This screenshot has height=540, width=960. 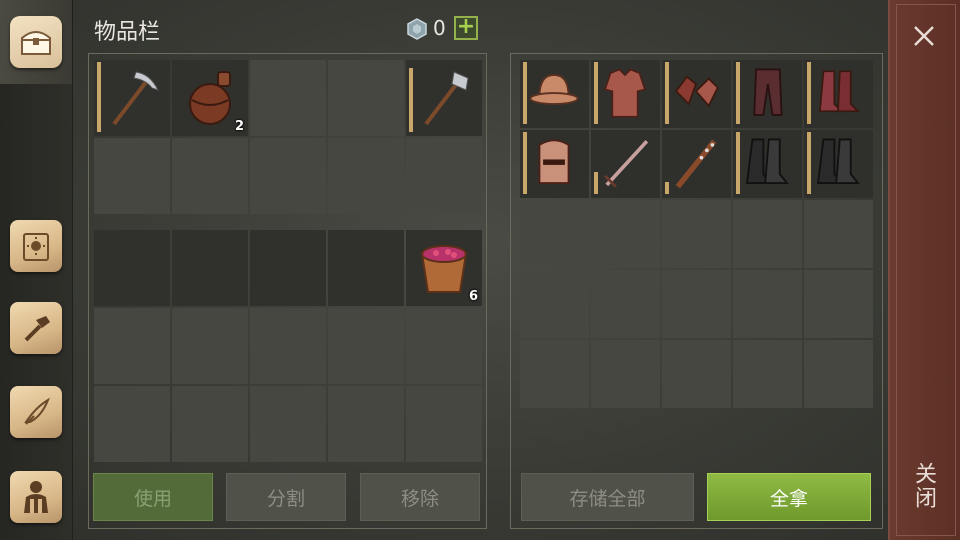 What do you see at coordinates (153, 497) in the screenshot?
I see `use-button: 使用` at bounding box center [153, 497].